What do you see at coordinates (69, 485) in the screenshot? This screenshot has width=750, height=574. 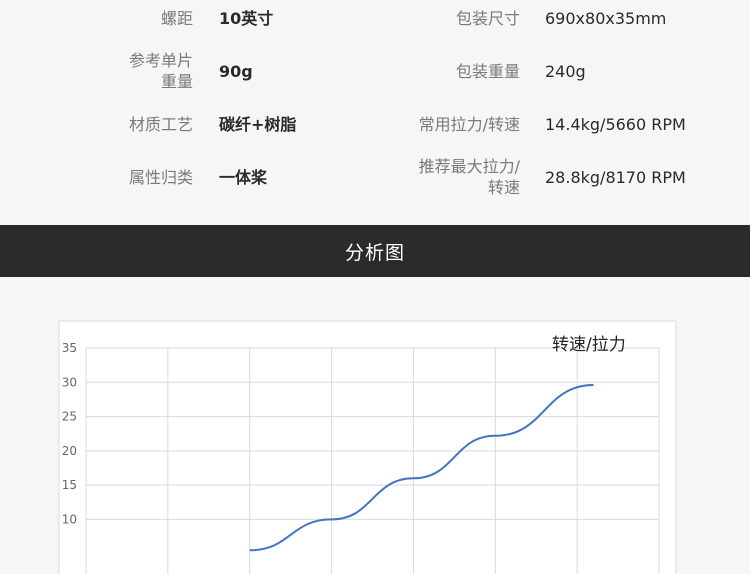 I see `y-tick-label: 15` at bounding box center [69, 485].